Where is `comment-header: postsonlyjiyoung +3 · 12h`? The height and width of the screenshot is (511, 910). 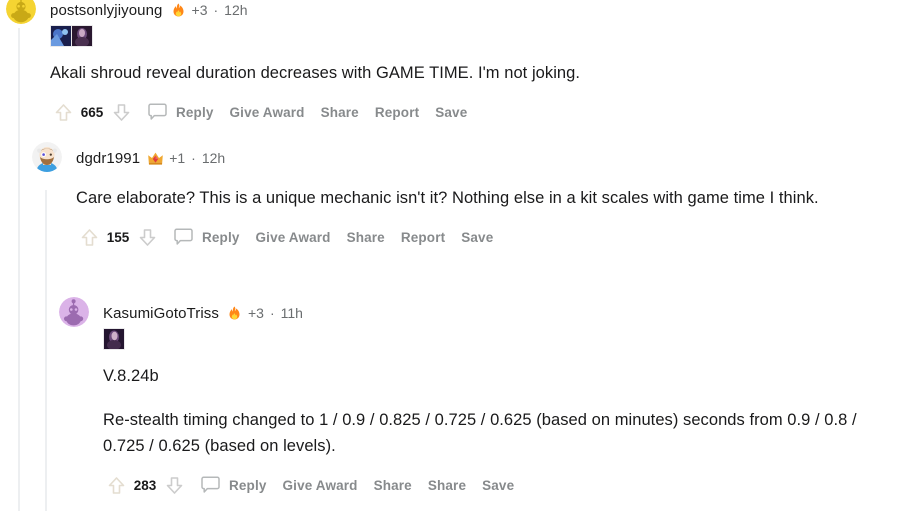
comment-header: postsonlyjiyoung +3 · 12h is located at coordinates (451, 12).